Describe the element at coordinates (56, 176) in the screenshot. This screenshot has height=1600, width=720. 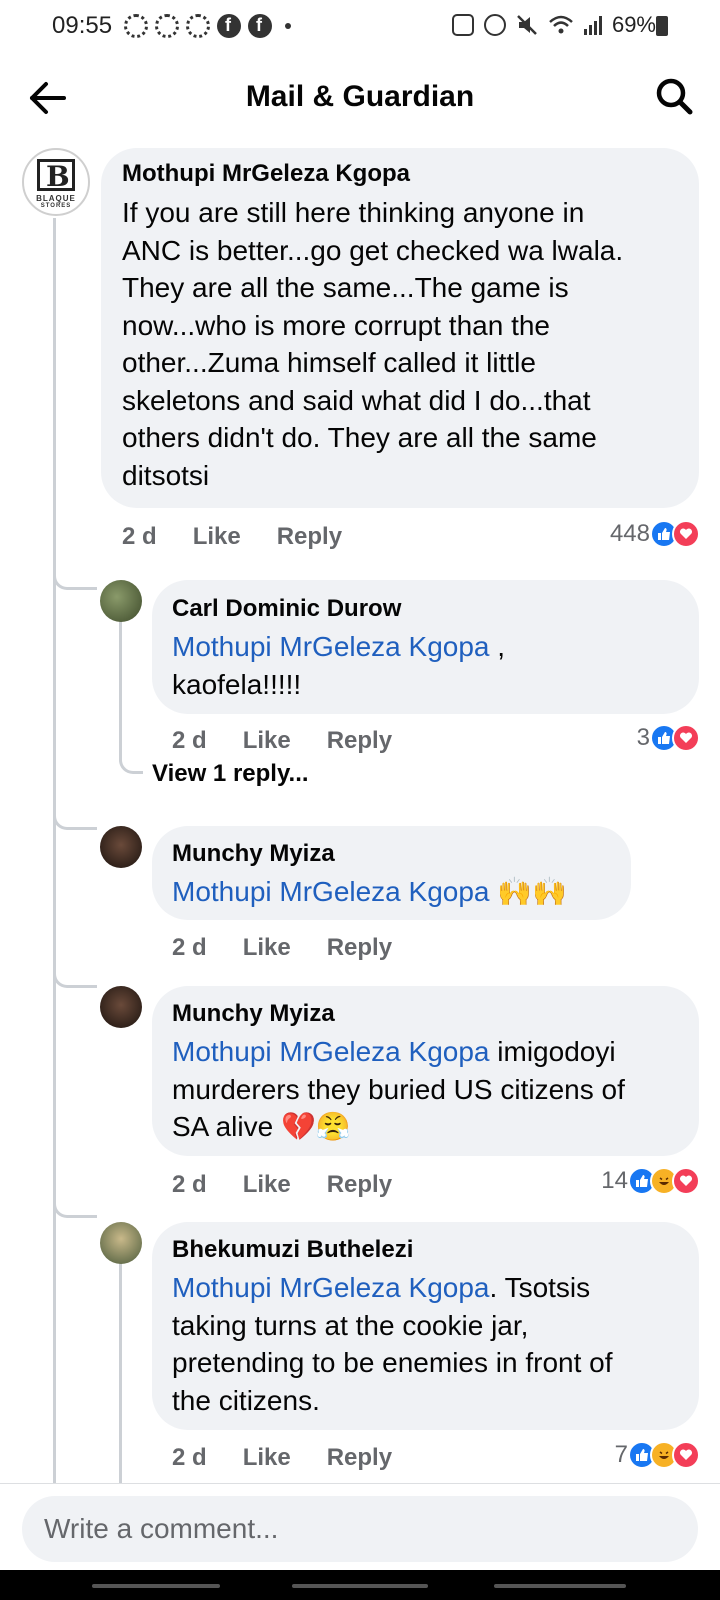
I see `blaque-stores-logo-icon: B` at that location.